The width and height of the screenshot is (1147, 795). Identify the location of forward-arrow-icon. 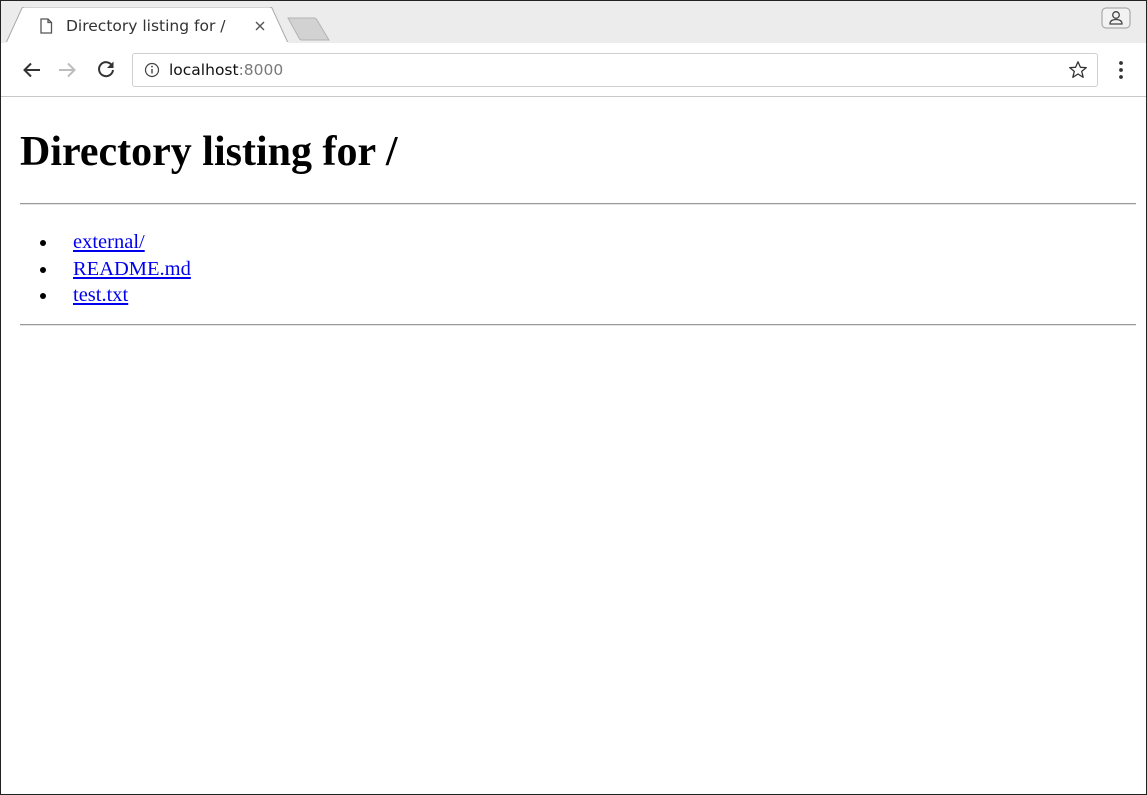
(67, 70).